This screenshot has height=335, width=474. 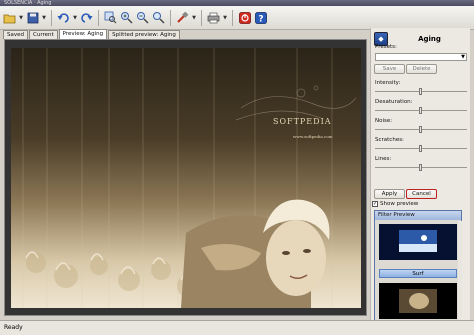 I want to click on status-bar: Ready, so click(x=237, y=327).